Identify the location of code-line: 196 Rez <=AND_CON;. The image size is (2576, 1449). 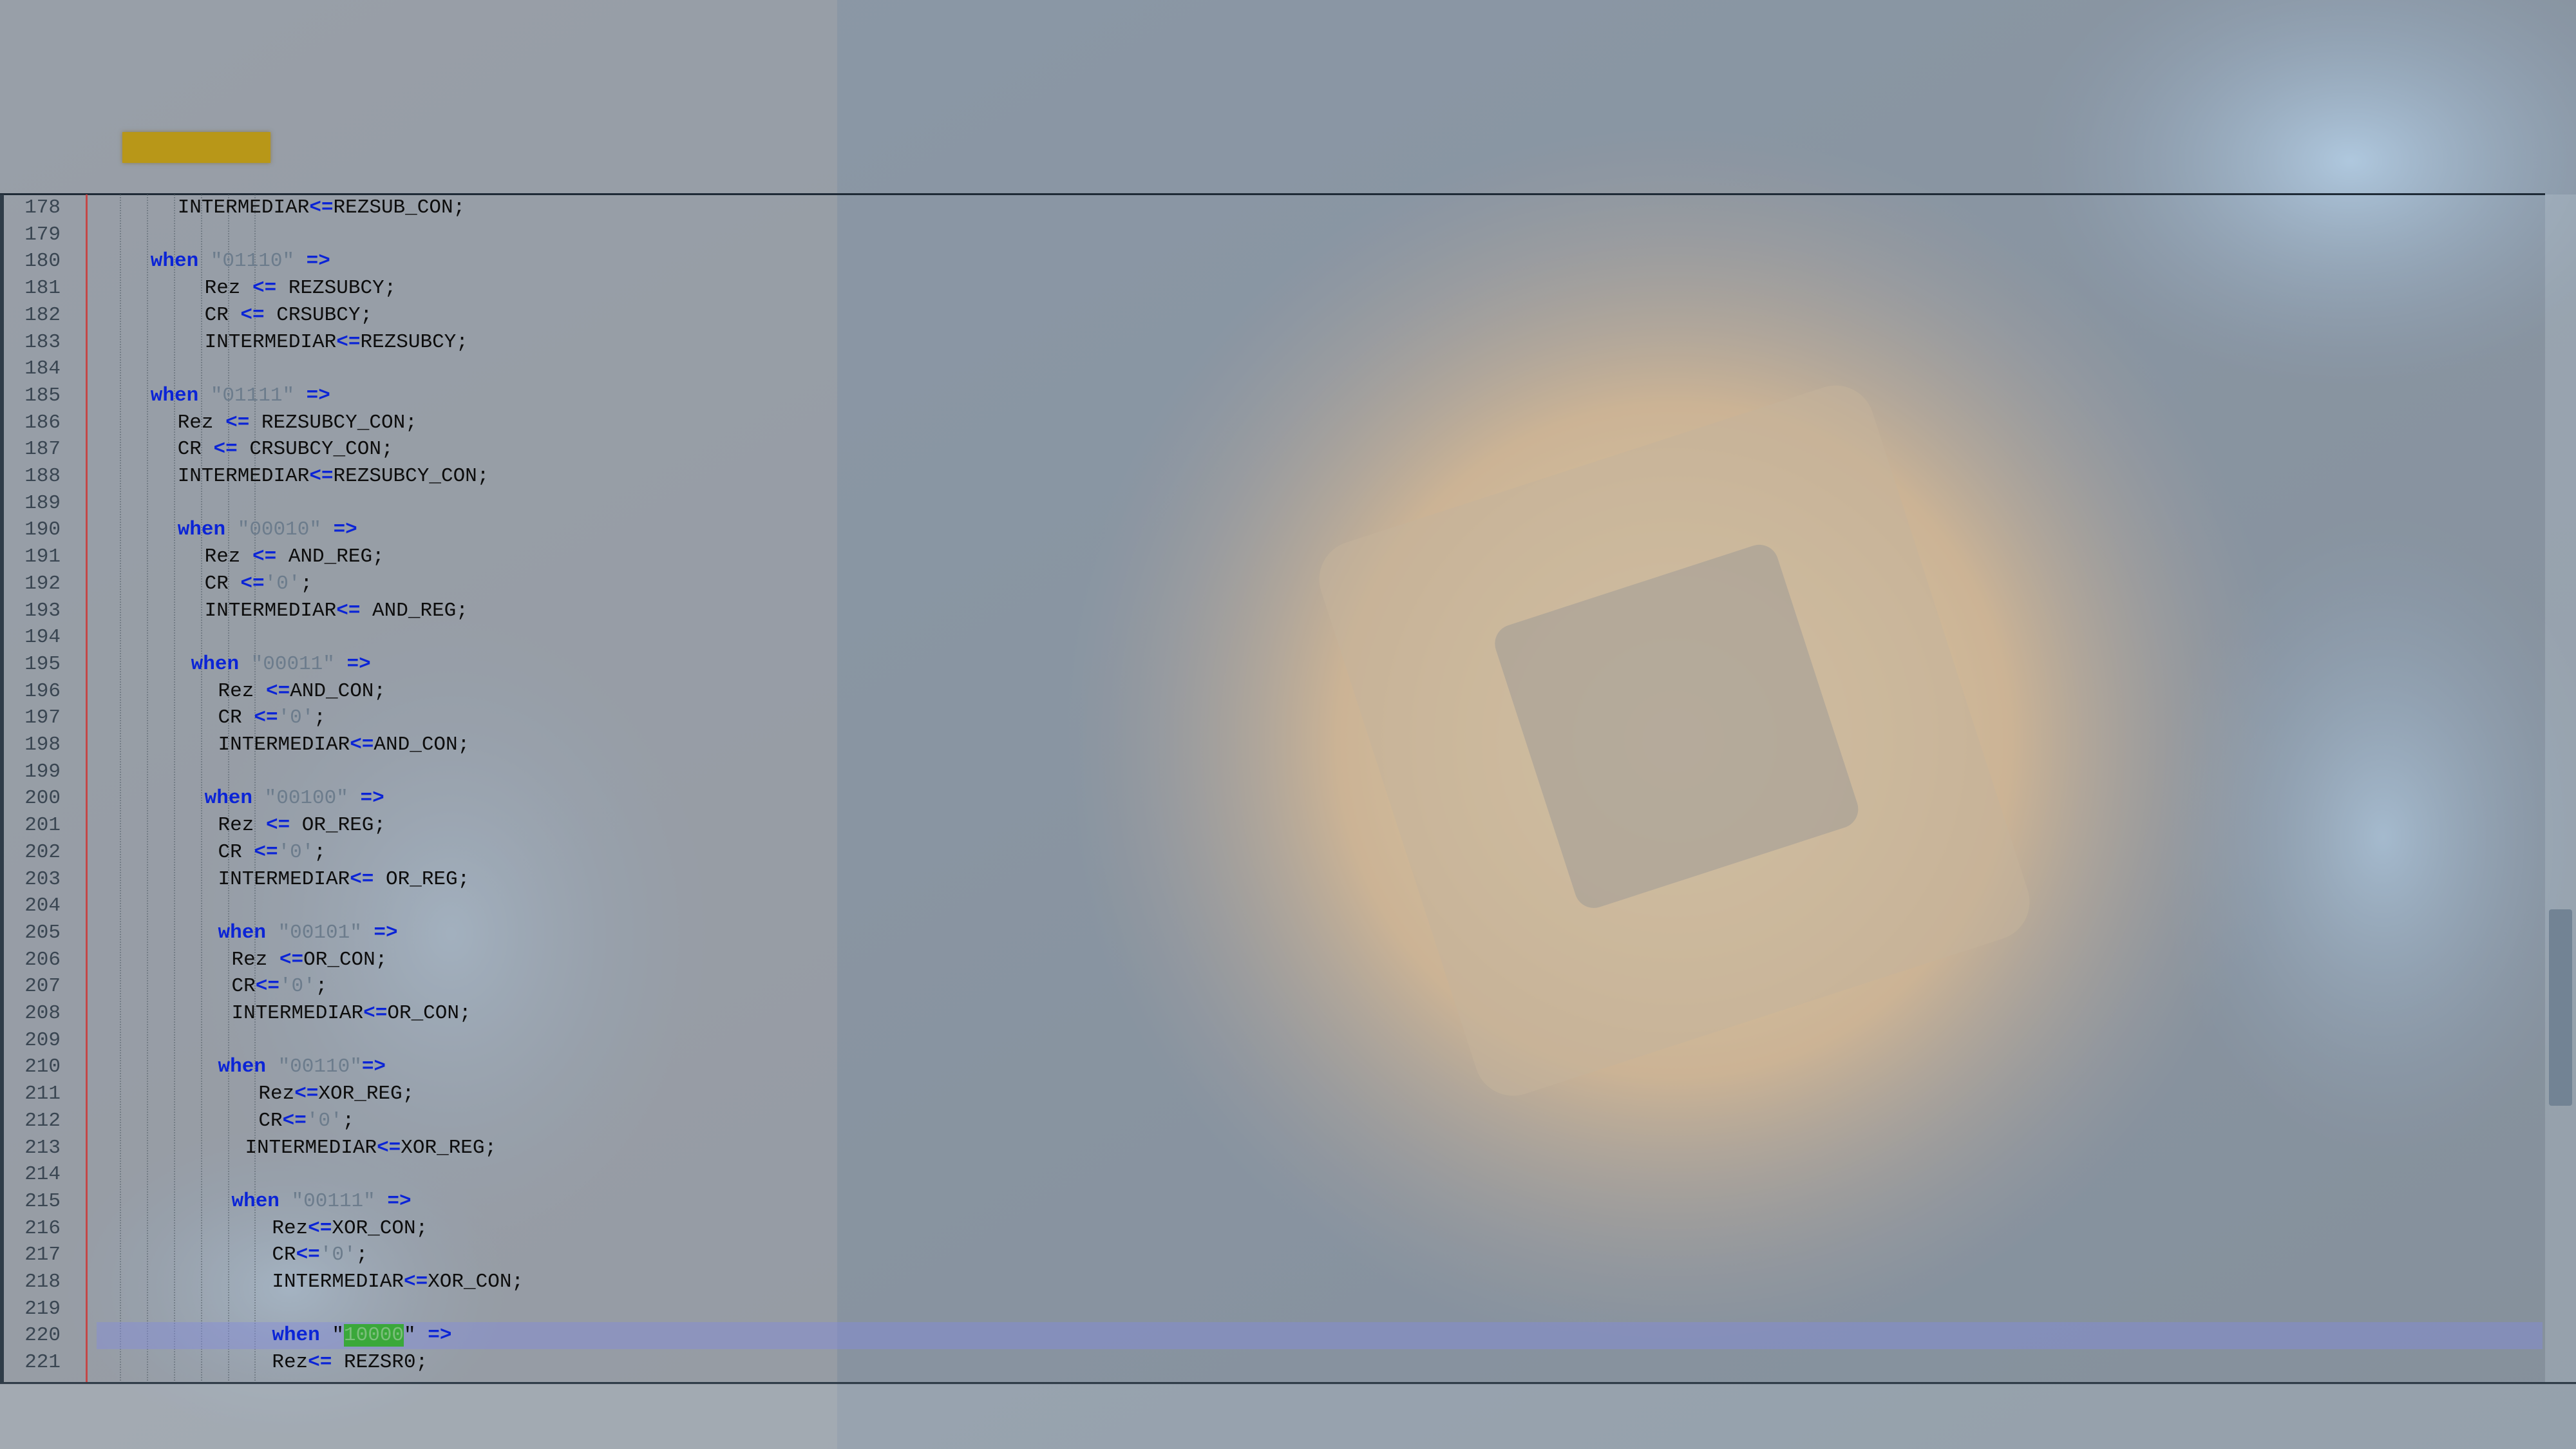
(1272, 691).